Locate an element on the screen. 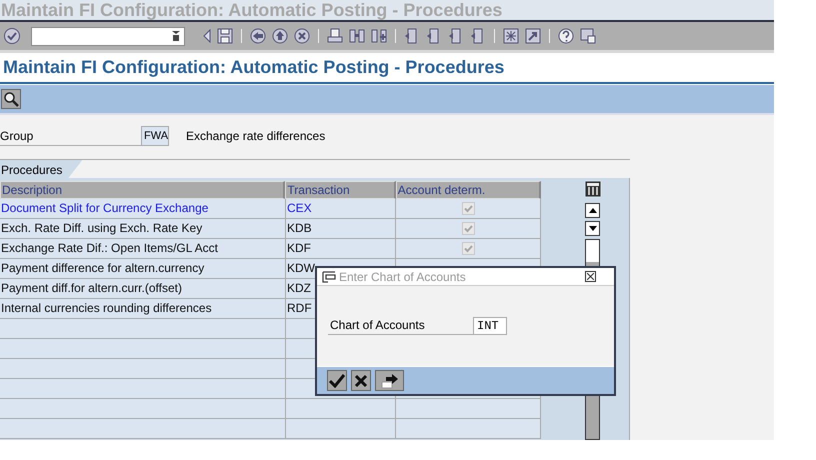 The width and height of the screenshot is (816, 460). column-header: Transaction is located at coordinates (340, 190).